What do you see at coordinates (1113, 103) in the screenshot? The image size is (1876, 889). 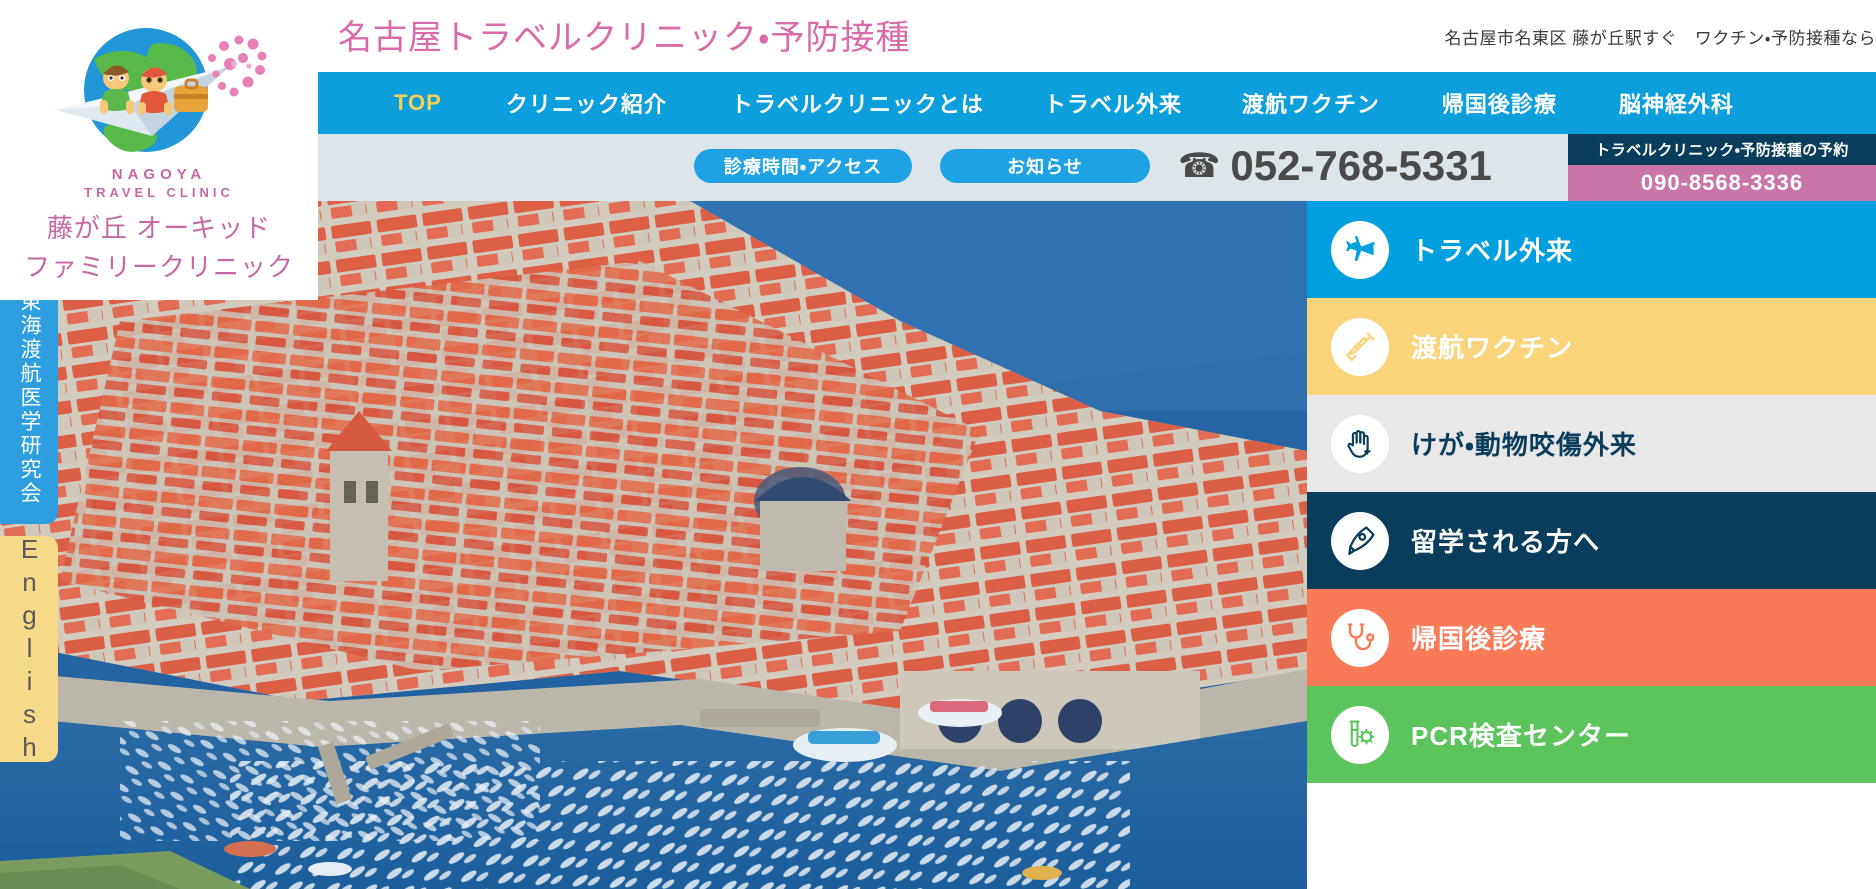 I see `nav-item-travel-outpatient: トラベル外来` at bounding box center [1113, 103].